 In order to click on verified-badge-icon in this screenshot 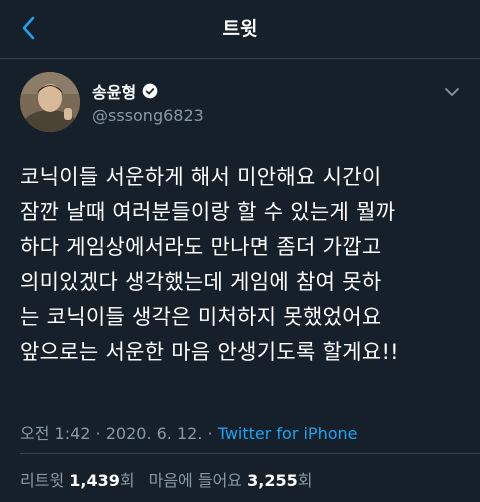, I will do `click(150, 91)`.